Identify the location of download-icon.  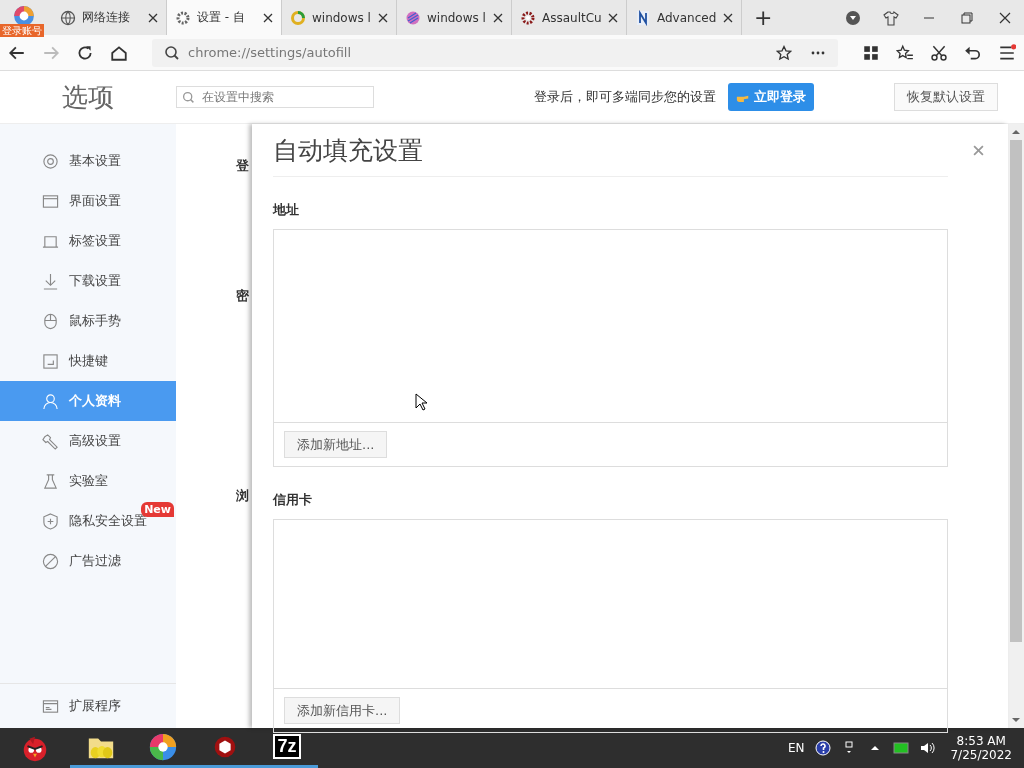
(50, 281).